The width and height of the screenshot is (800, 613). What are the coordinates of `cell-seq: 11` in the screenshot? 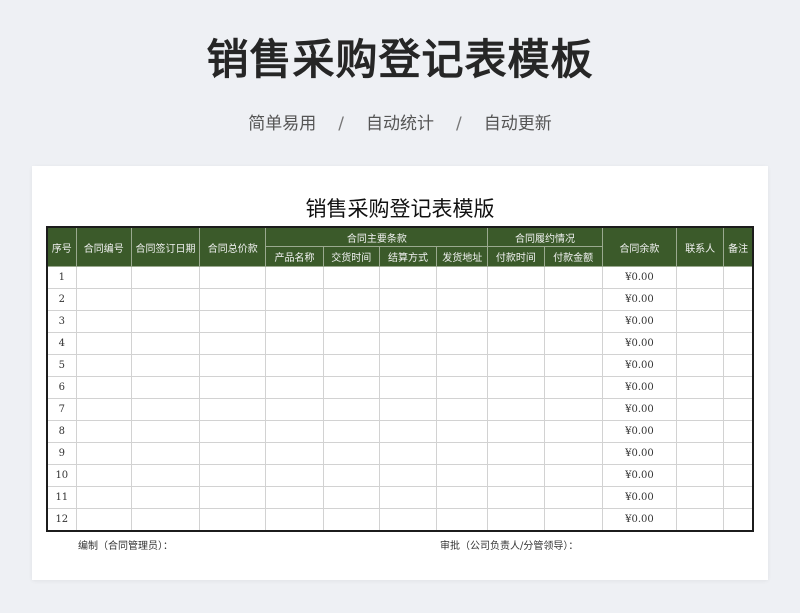 It's located at (61, 497).